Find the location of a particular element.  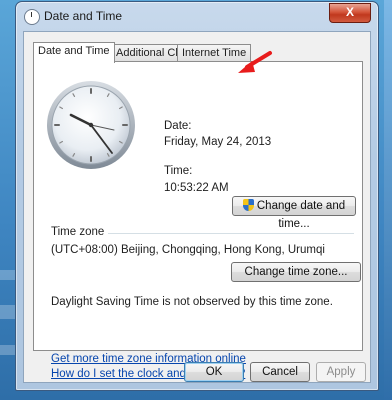

time-value: 10:53:22 AM is located at coordinates (196, 188).